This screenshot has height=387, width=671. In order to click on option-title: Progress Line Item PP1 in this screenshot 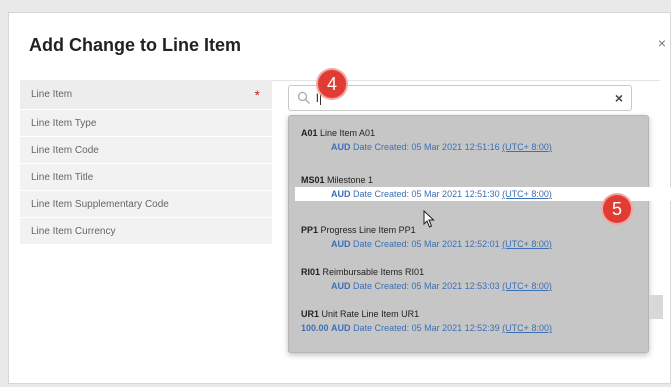, I will do `click(368, 230)`.